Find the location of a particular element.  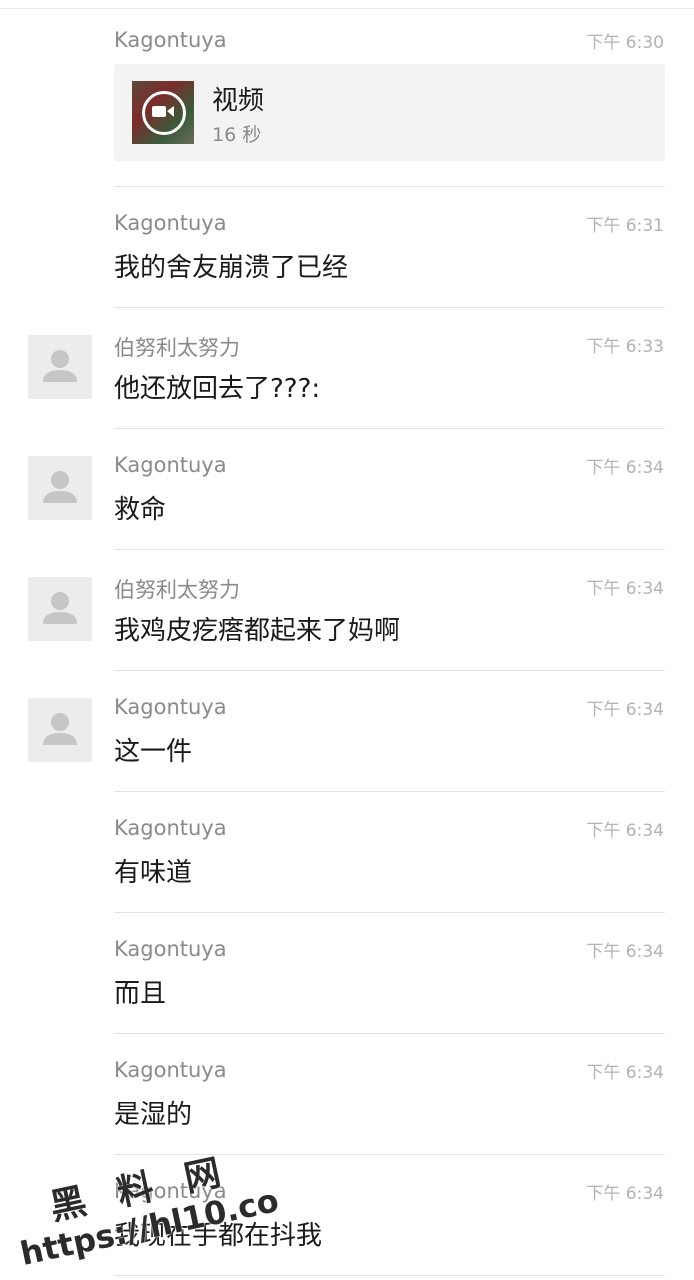

message-text: 我的舍友崩溃了已经 is located at coordinates (231, 268).